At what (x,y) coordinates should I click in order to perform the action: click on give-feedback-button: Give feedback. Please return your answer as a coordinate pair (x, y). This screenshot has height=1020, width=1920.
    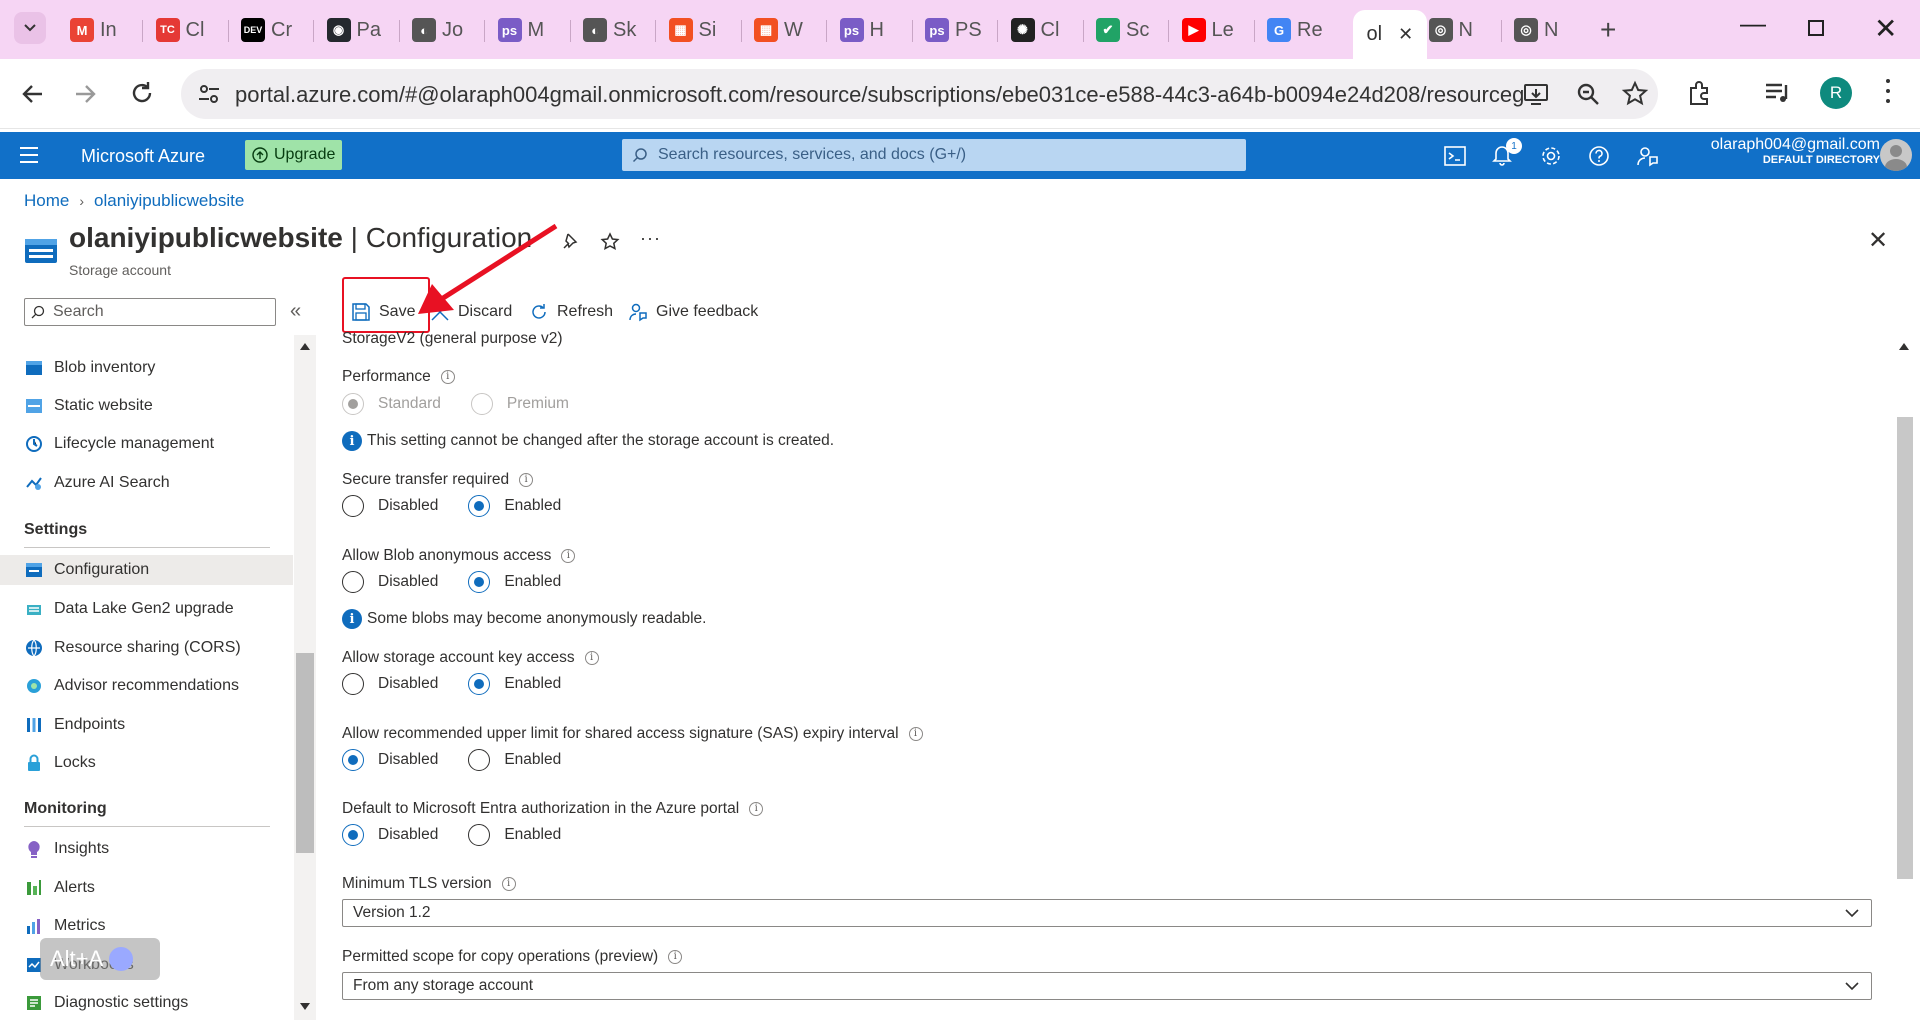
    Looking at the image, I should click on (693, 312).